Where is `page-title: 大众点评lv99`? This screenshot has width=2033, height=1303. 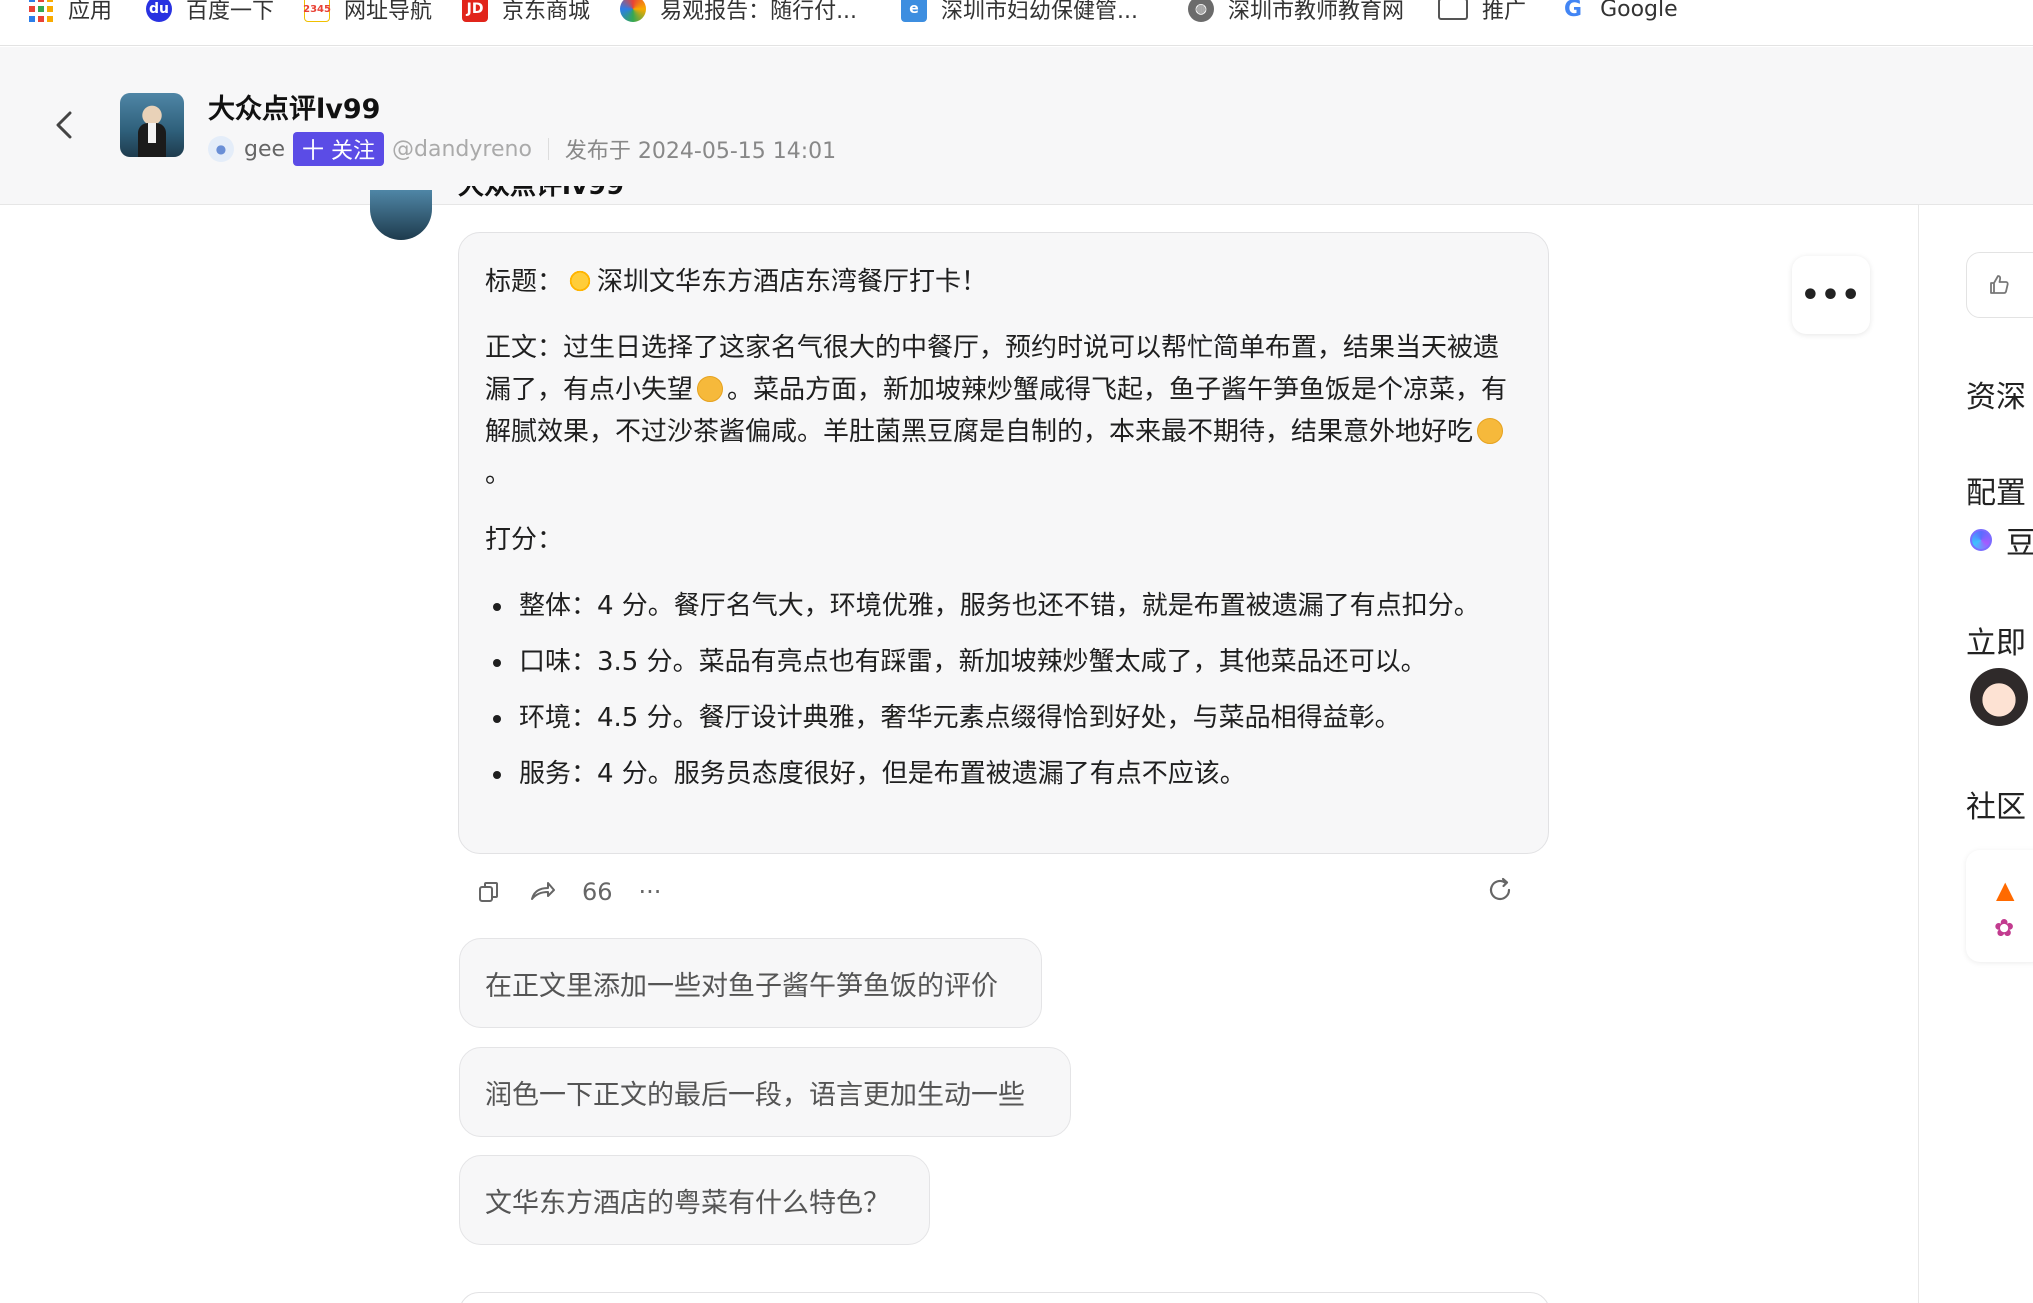
page-title: 大众点评lv99 is located at coordinates (294, 109).